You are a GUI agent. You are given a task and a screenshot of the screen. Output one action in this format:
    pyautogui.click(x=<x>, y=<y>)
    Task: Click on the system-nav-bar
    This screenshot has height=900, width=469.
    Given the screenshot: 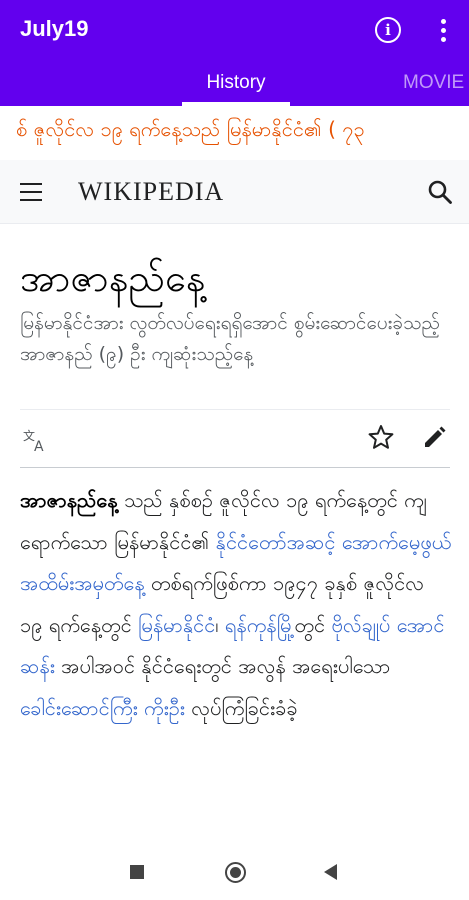 What is the action you would take?
    pyautogui.click(x=234, y=873)
    